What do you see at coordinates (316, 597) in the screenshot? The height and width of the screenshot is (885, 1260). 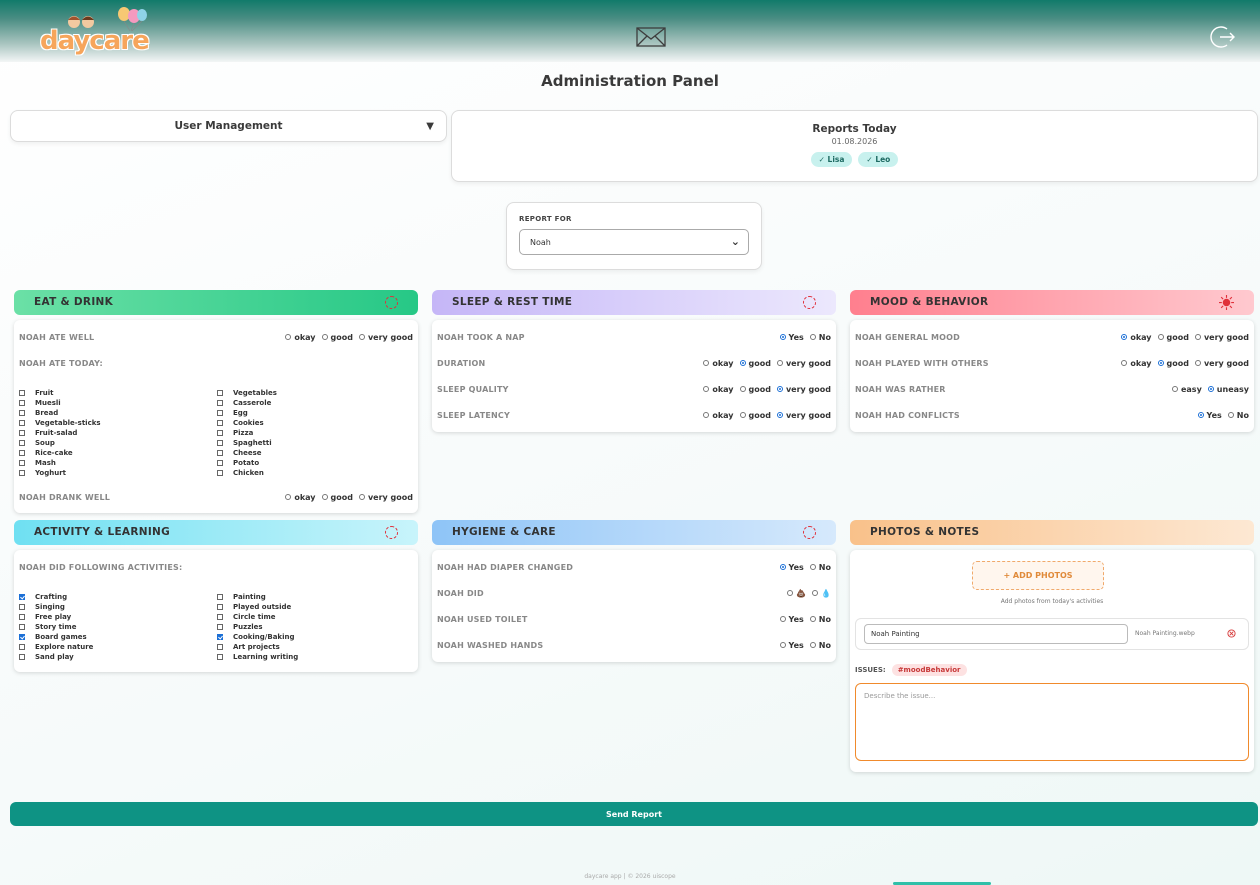 I see `checkbox-item: Painting` at bounding box center [316, 597].